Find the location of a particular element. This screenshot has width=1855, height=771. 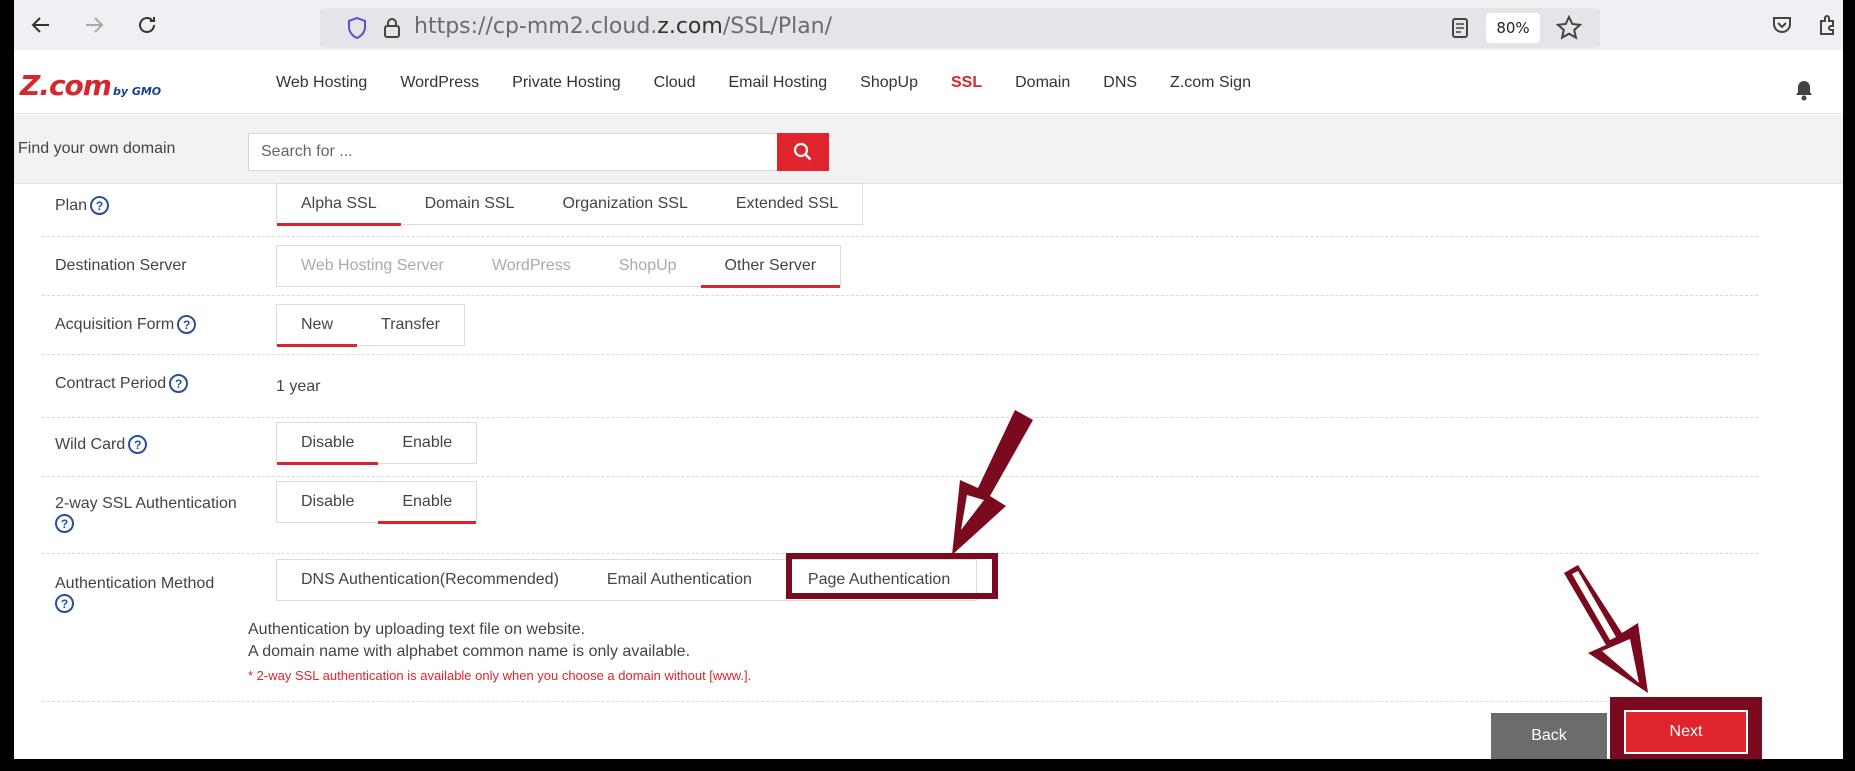

nav-item-private-hosting: Private Hosting is located at coordinates (566, 83).